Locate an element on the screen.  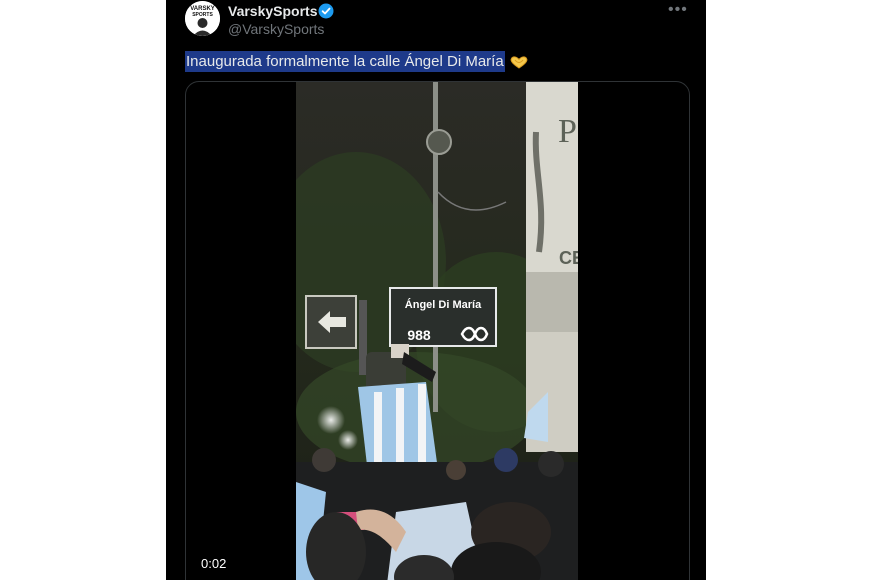
verified-badge-icon is located at coordinates (326, 11).